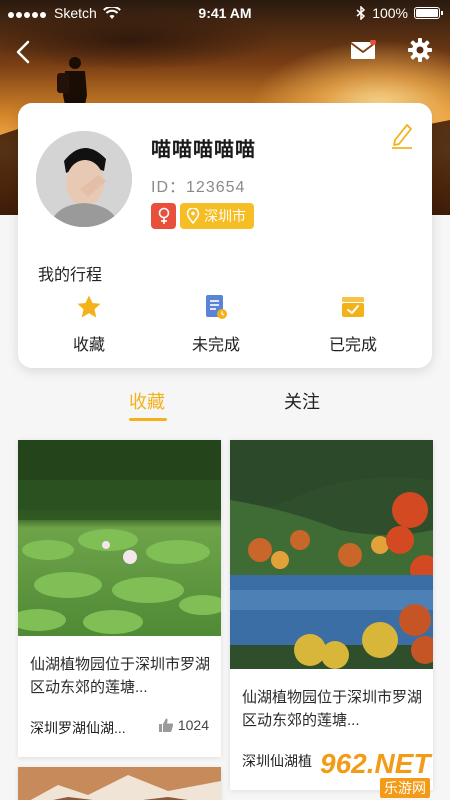 The height and width of the screenshot is (800, 450). I want to click on user-id-value: 123654, so click(216, 187).